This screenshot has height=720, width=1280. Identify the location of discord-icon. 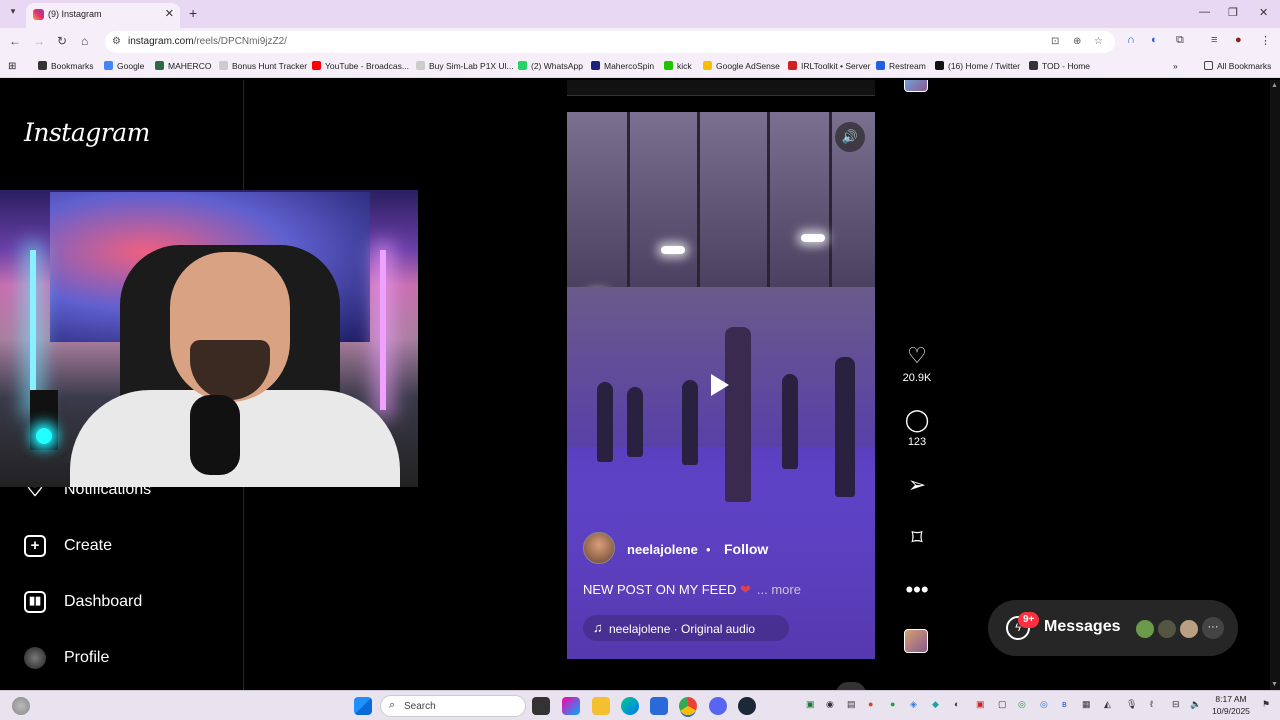
(718, 706).